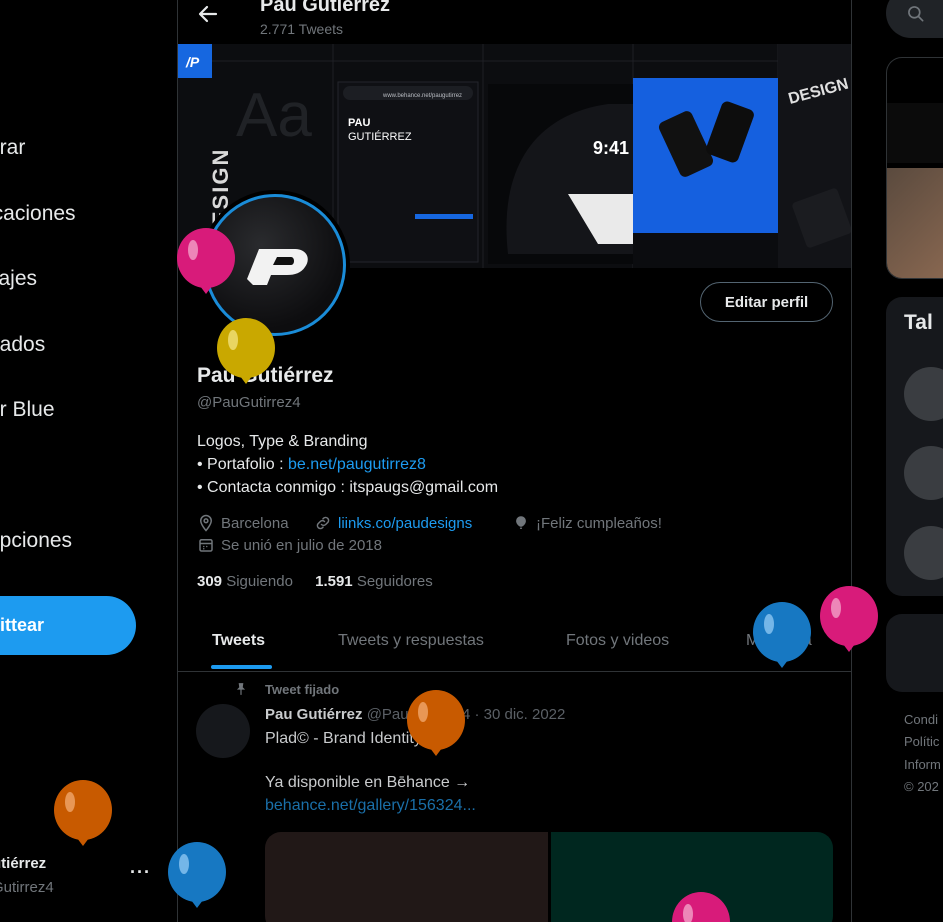 Image resolution: width=943 pixels, height=922 pixels. I want to click on banner-clock: 9:41, so click(611, 148).